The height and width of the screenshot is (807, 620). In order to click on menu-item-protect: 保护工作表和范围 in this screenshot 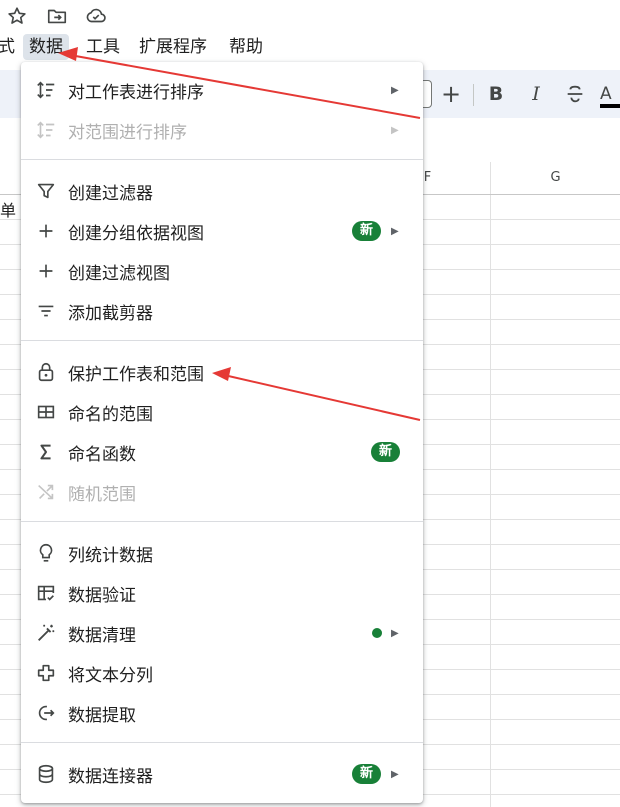, I will do `click(222, 372)`.